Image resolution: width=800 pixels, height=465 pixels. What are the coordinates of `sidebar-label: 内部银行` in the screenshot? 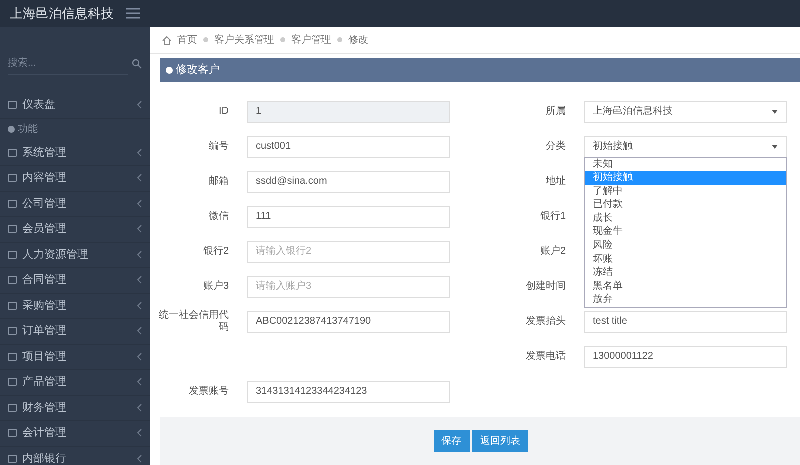 It's located at (44, 457).